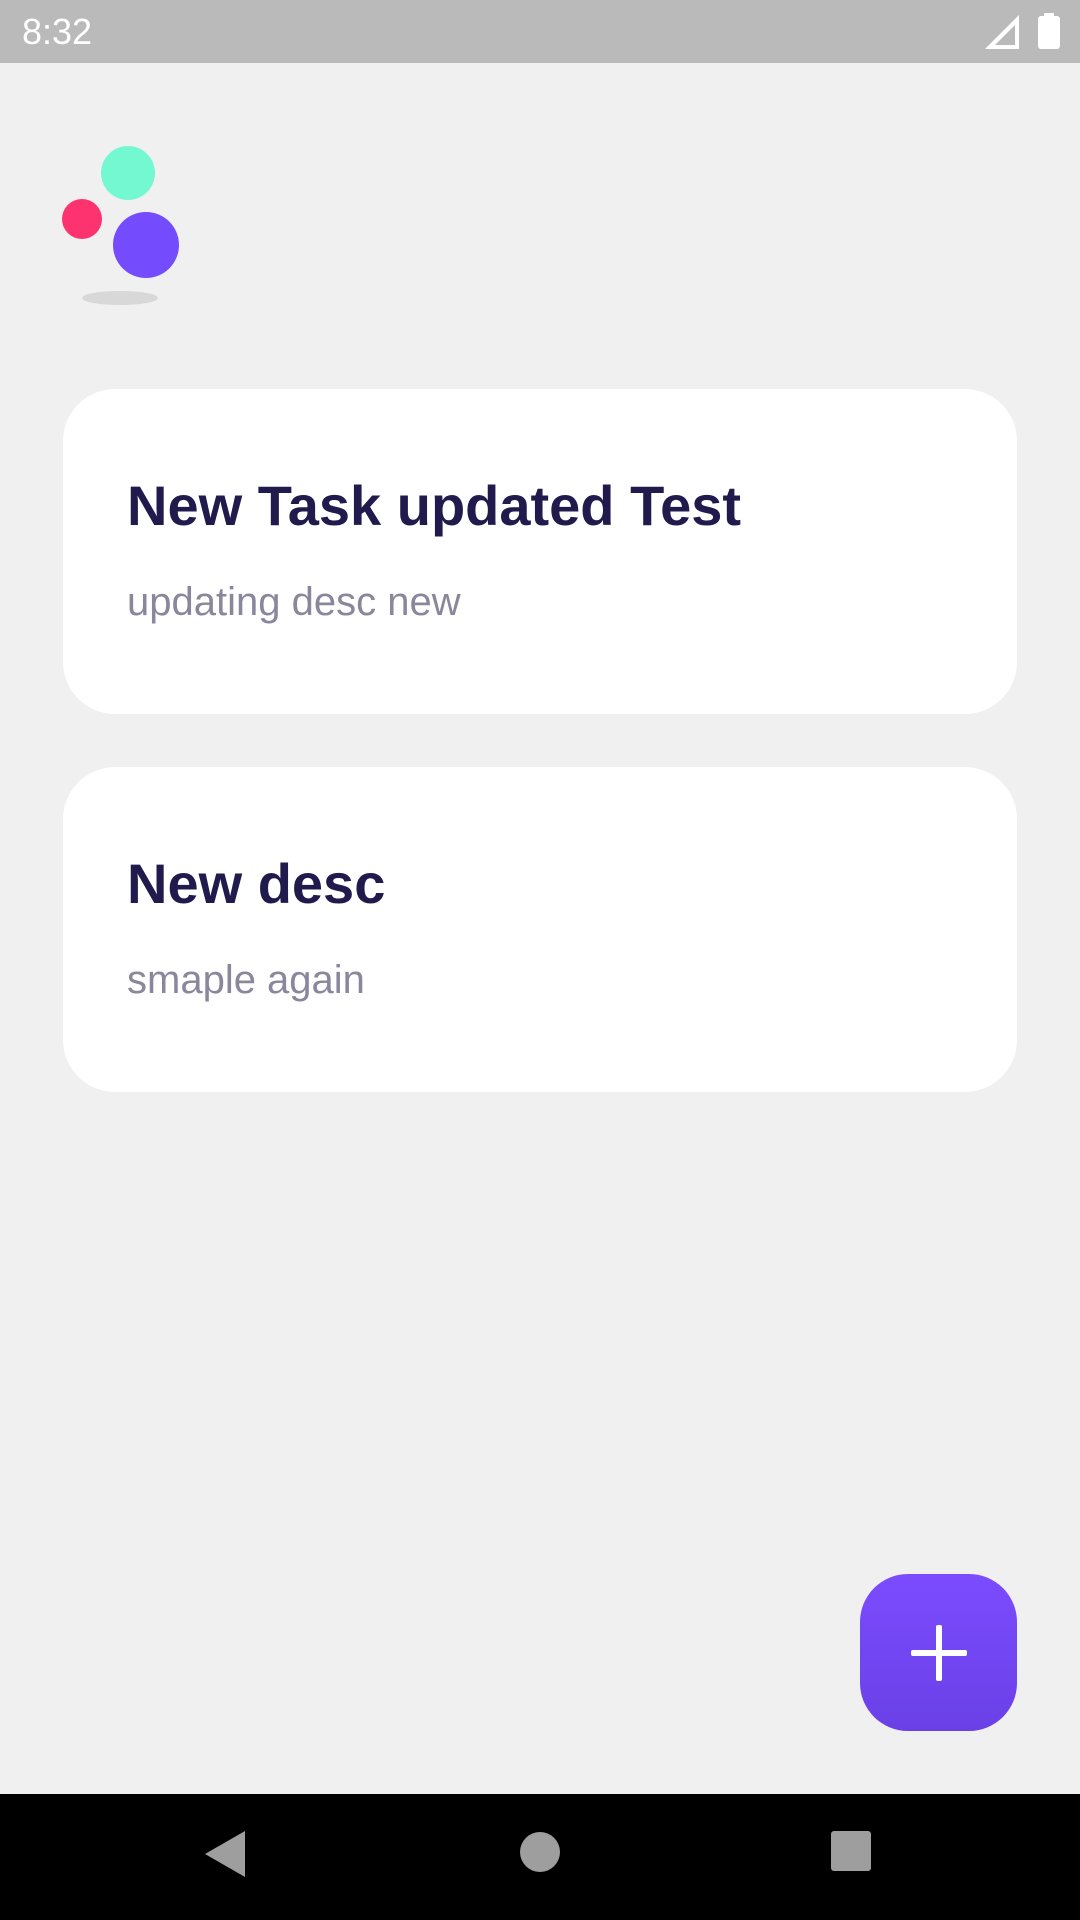  I want to click on task-card: New Task updated Test updating desc new, so click(540, 551).